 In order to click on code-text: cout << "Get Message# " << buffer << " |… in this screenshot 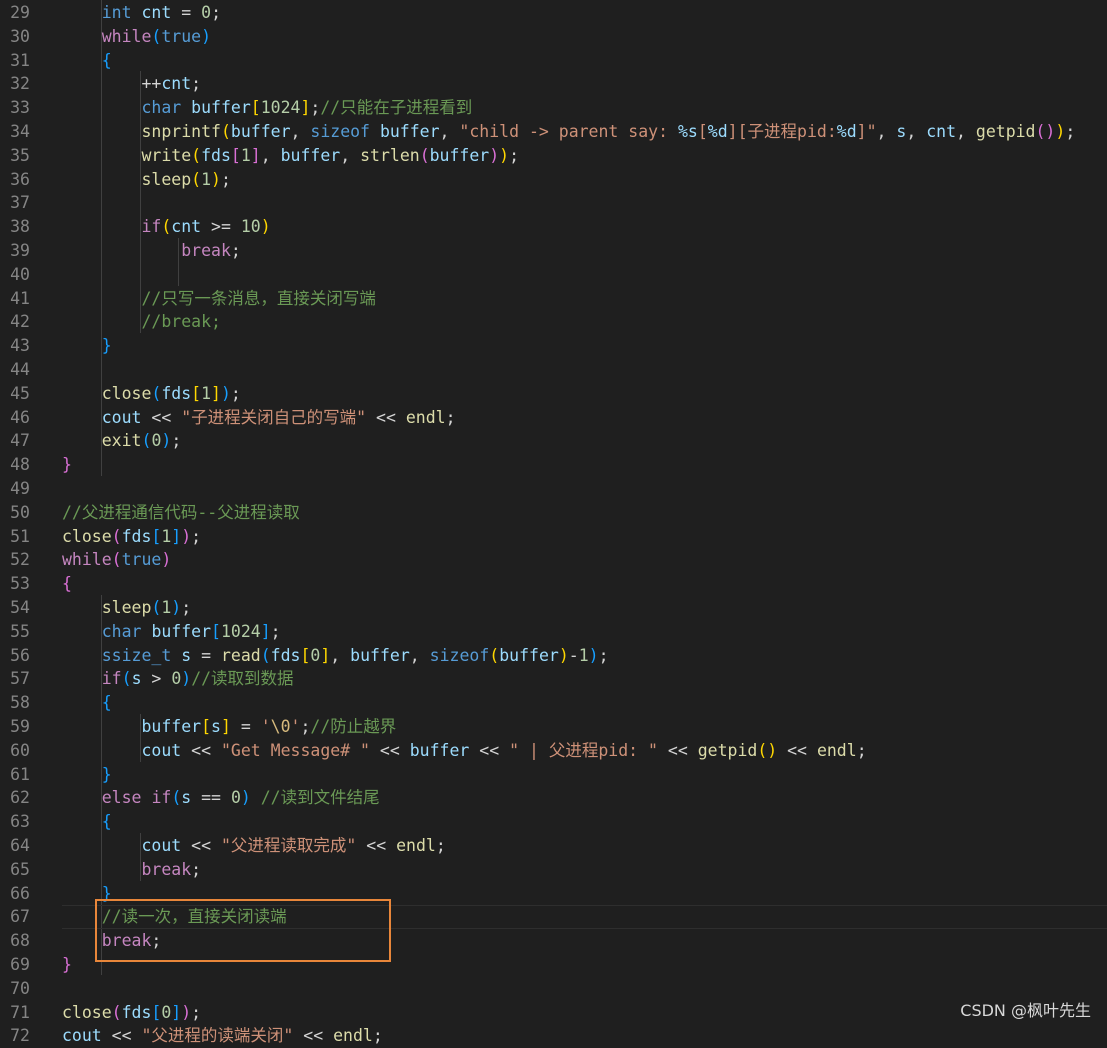, I will do `click(464, 751)`.